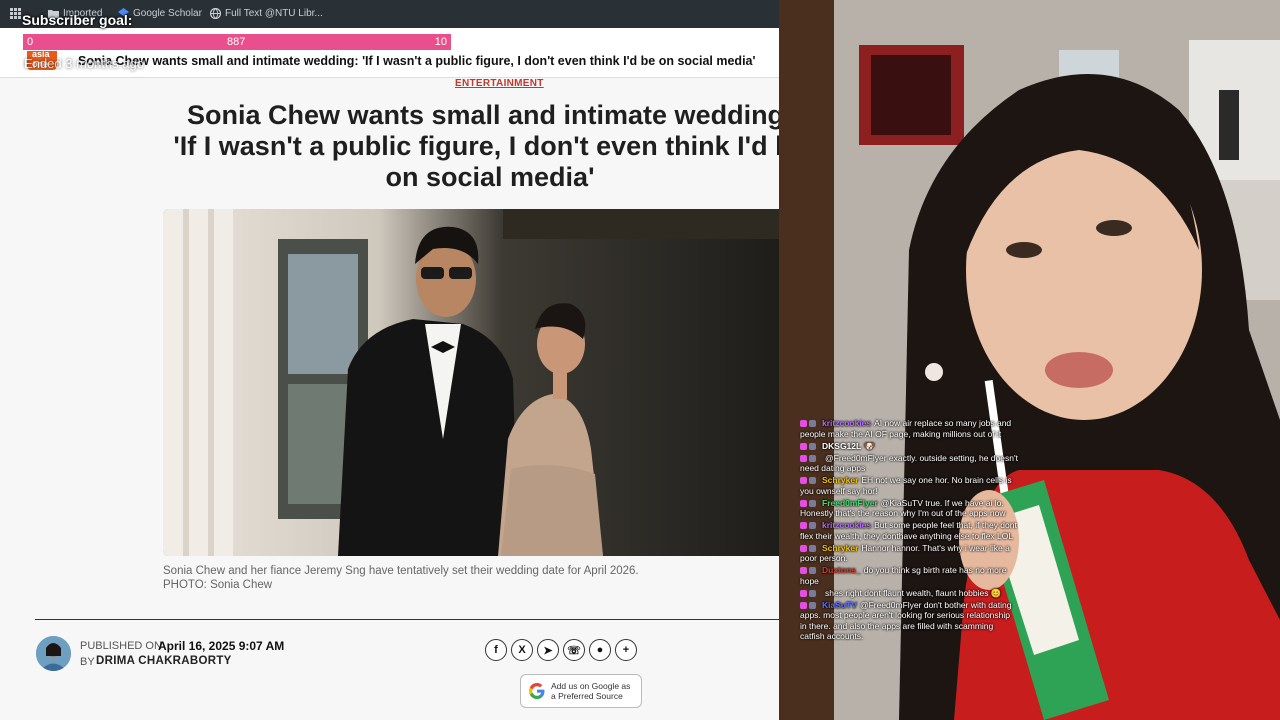  Describe the element at coordinates (440, 42) in the screenshot. I see `goal-end: 10` at that location.